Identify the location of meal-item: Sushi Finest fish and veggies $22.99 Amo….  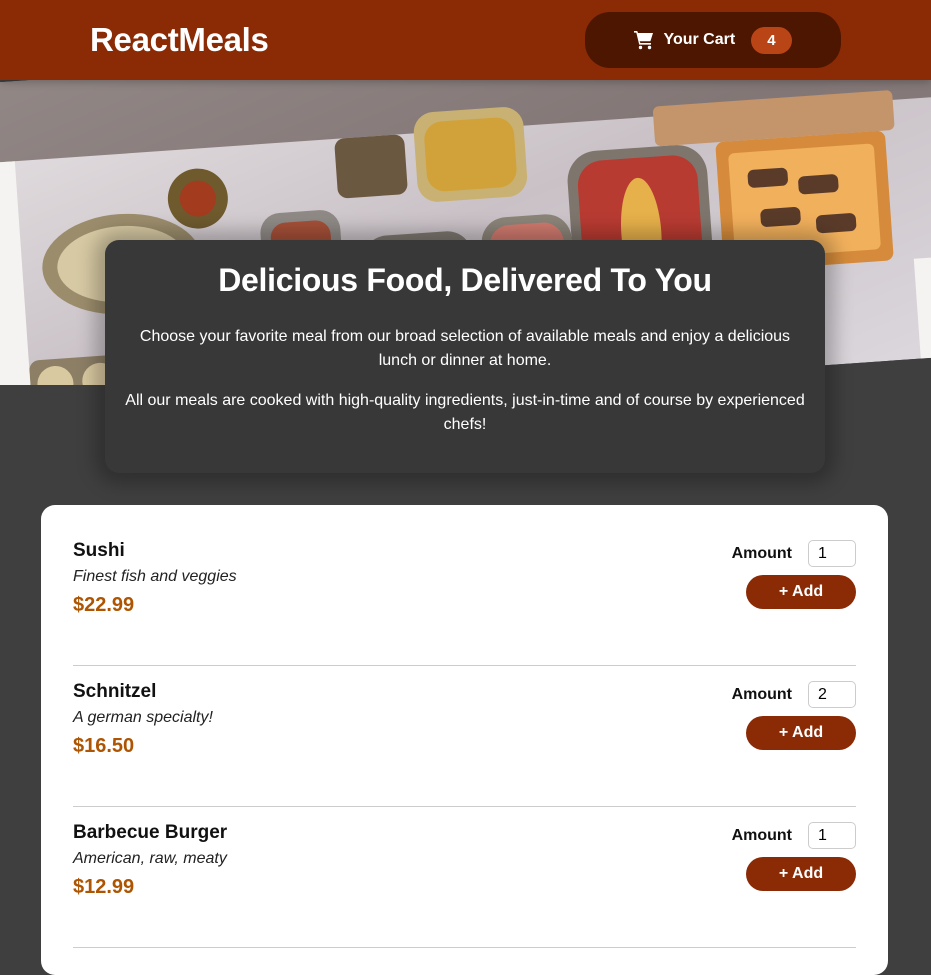
(464, 595).